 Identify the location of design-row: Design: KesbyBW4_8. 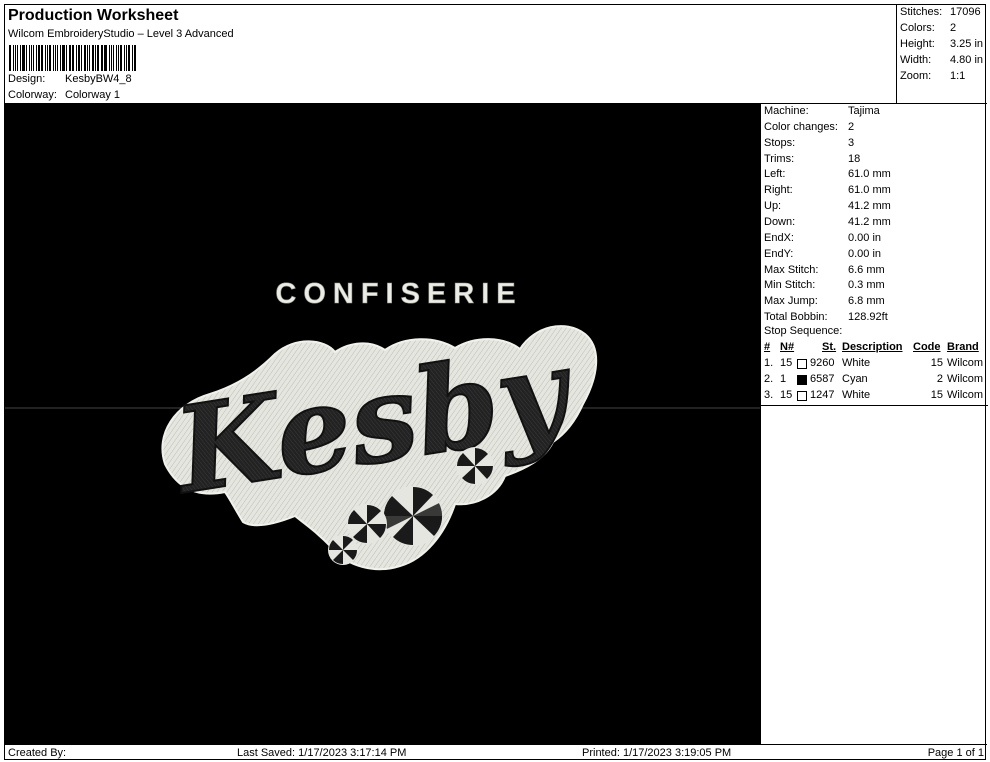
(70, 79).